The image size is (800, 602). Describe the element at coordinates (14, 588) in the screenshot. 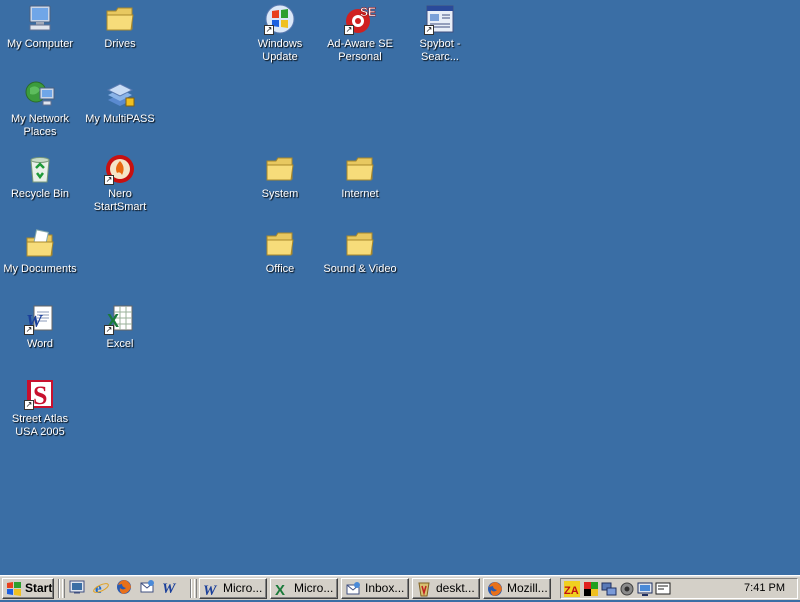

I see `windows-logo-icon` at that location.